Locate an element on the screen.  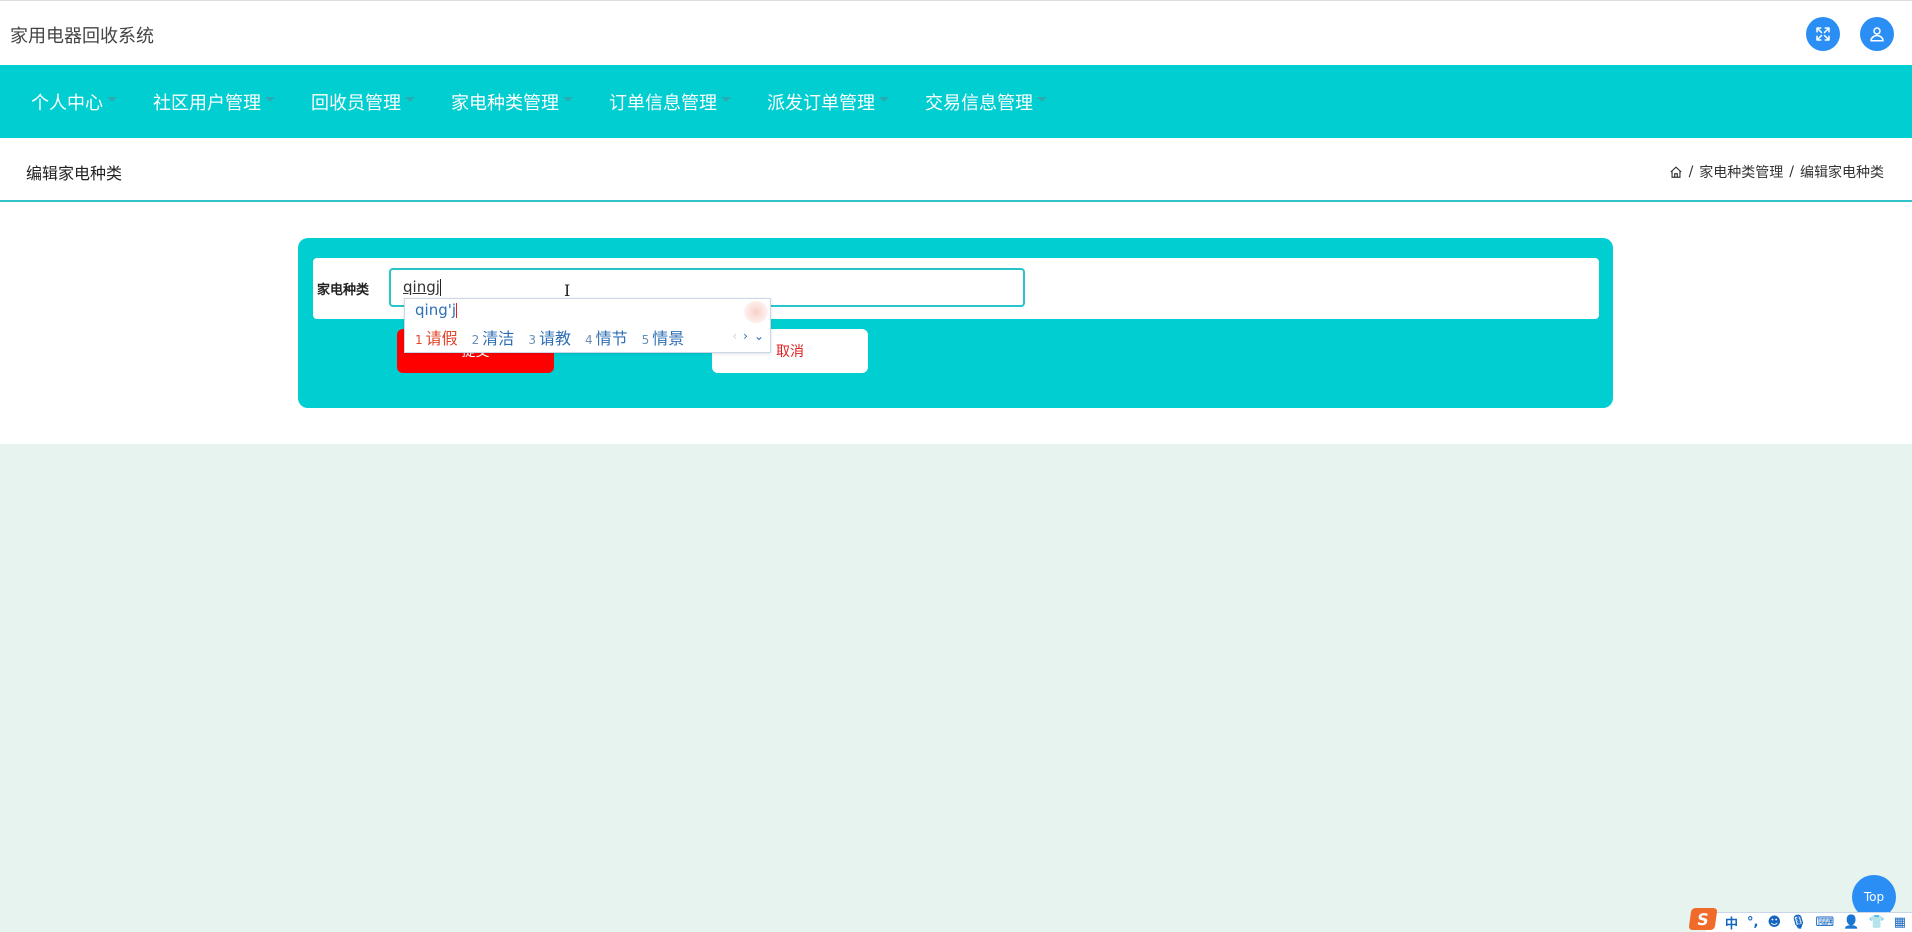
ime-candidate-number: 1 is located at coordinates (419, 340).